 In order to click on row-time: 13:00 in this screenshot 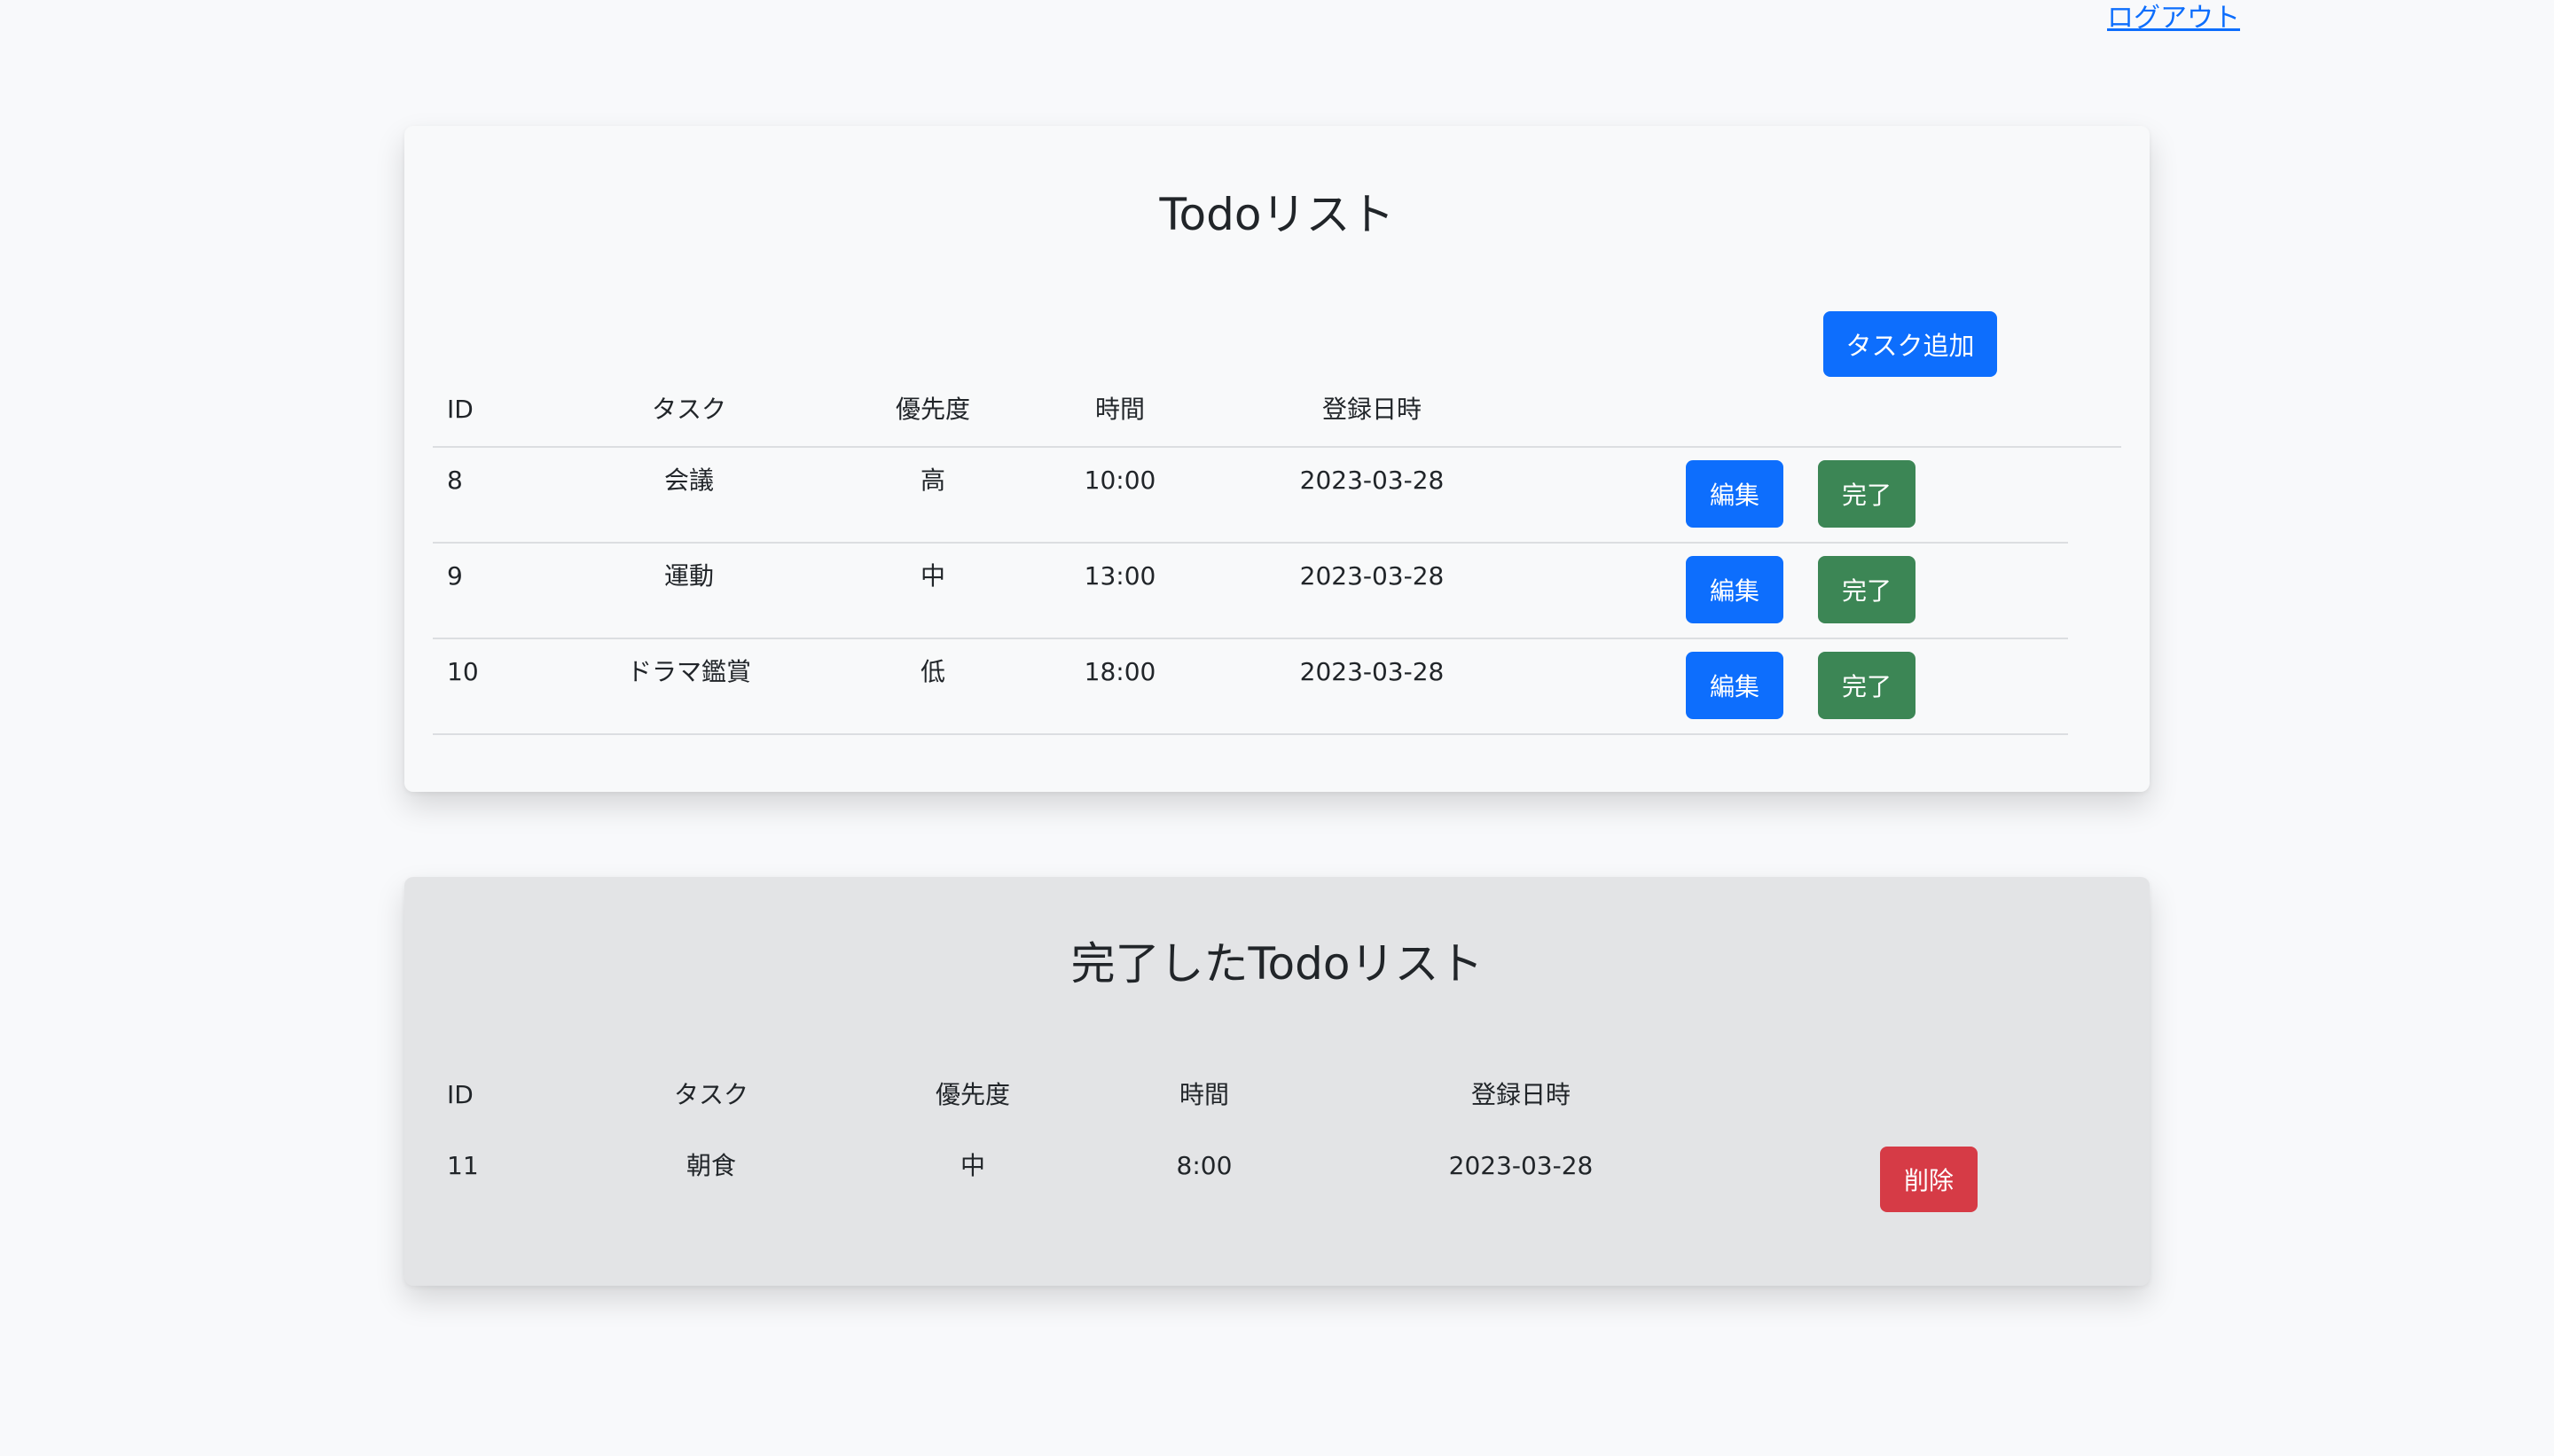, I will do `click(1120, 576)`.